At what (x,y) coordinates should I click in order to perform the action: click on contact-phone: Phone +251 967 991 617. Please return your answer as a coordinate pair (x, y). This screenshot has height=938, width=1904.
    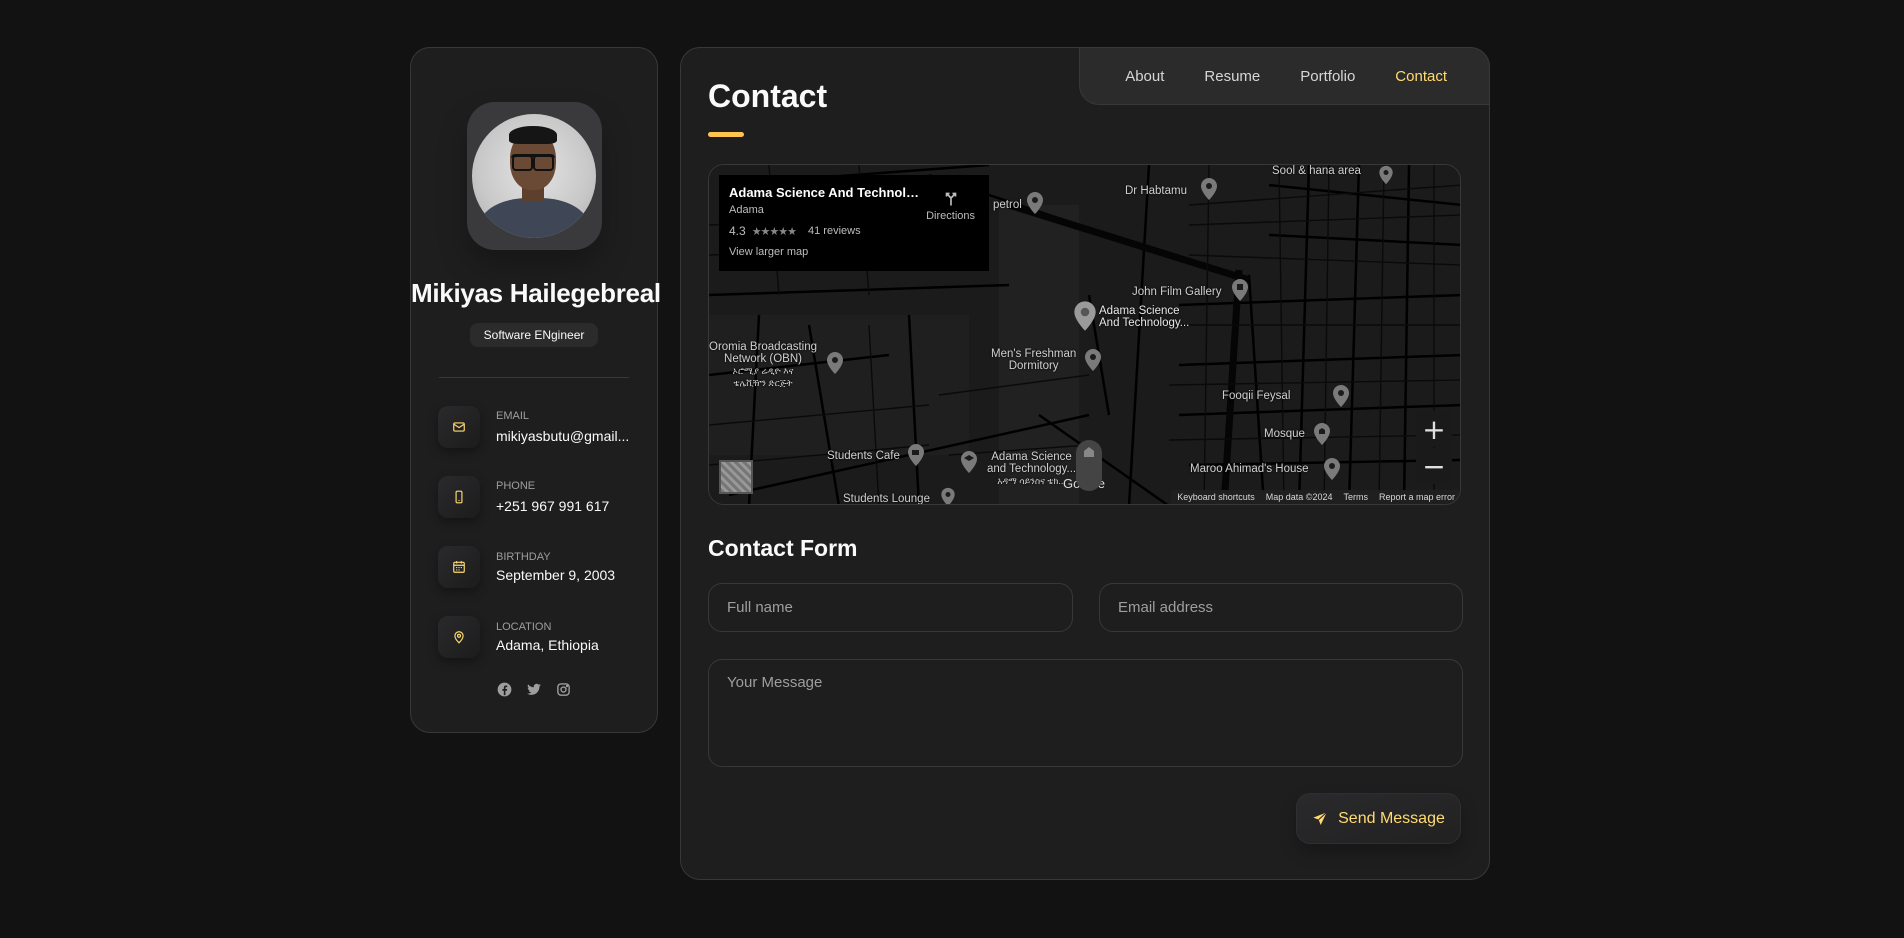
    Looking at the image, I should click on (547, 497).